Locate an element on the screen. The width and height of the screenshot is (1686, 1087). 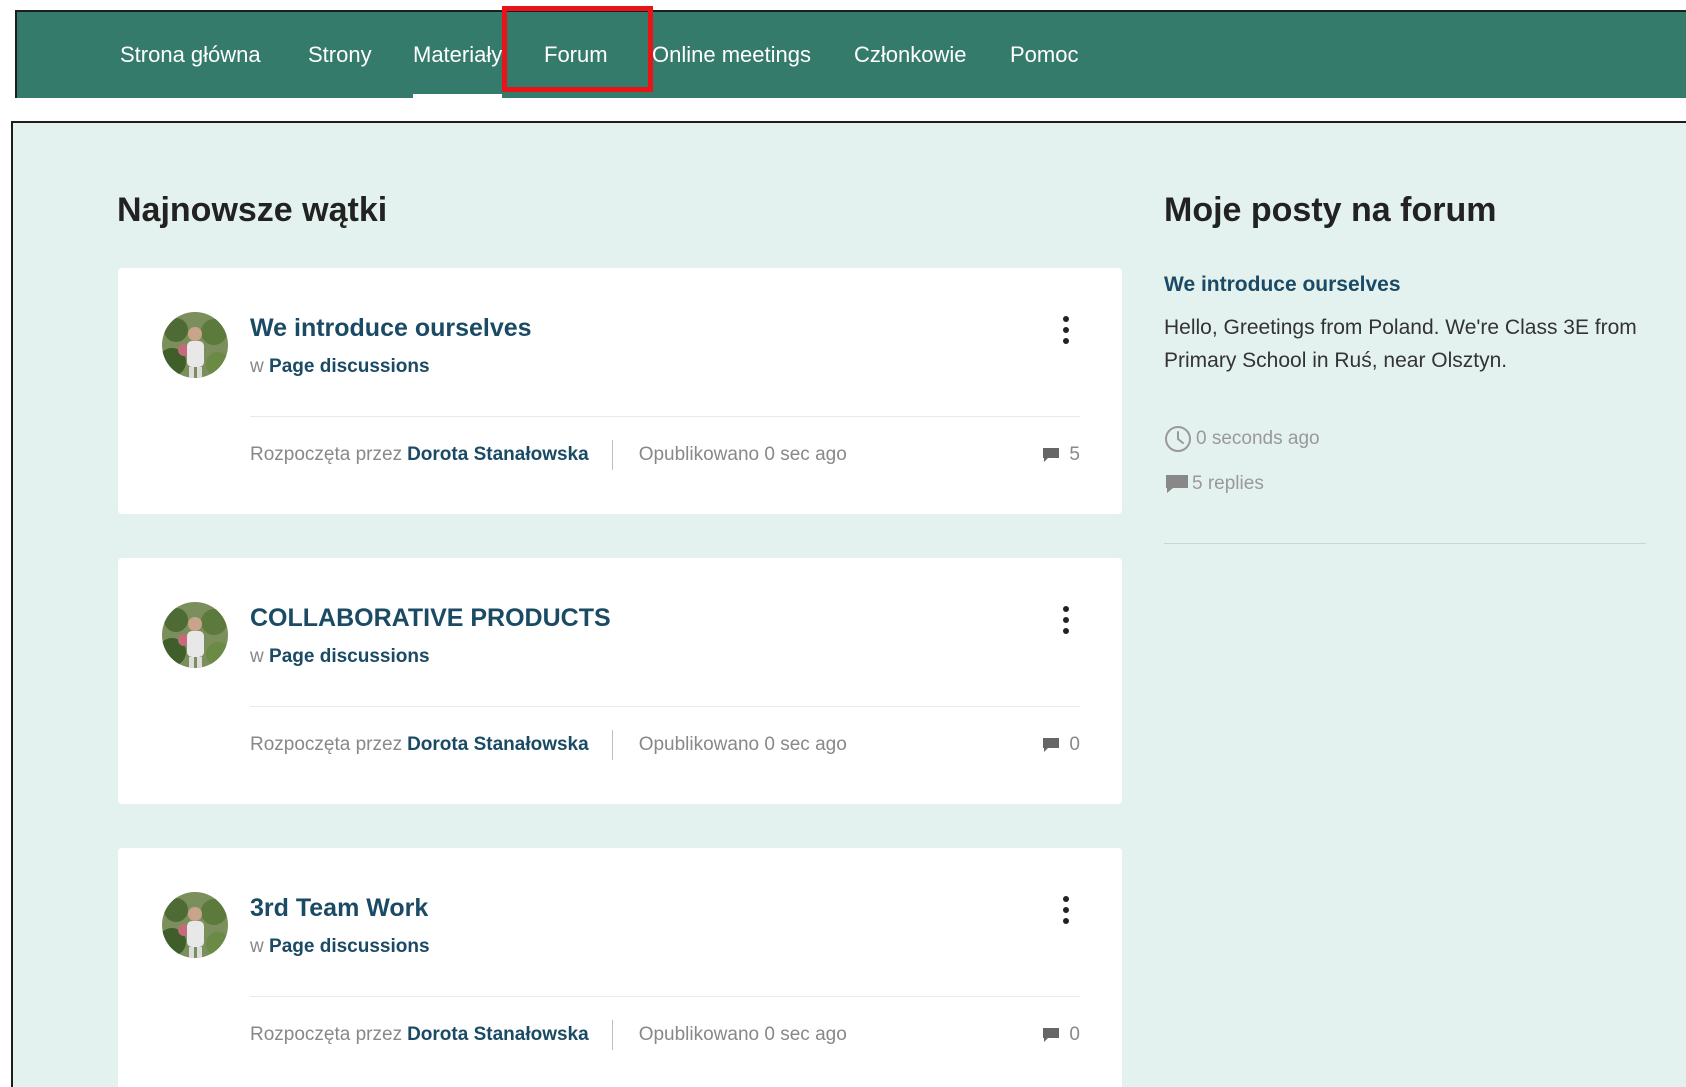
nav-item-home: Strona główna is located at coordinates (190, 55).